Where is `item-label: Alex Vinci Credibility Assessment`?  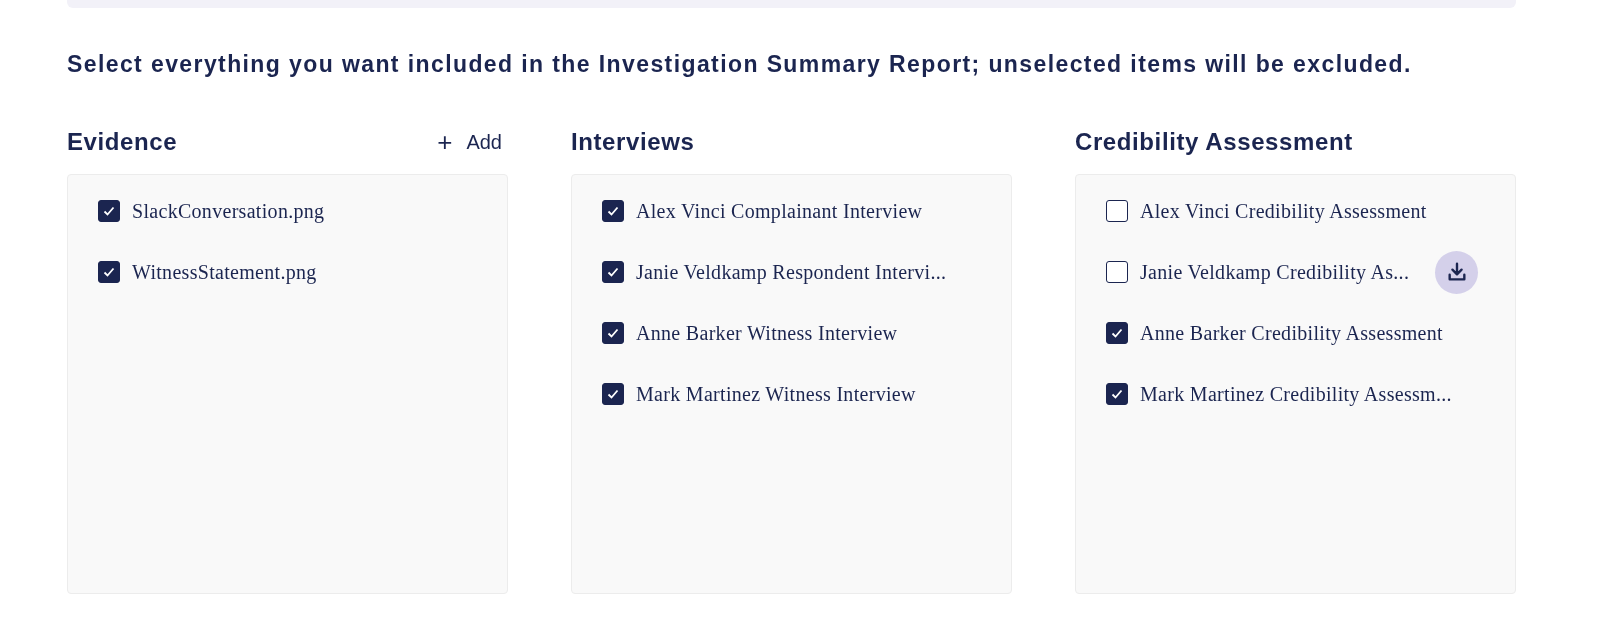
item-label: Alex Vinci Credibility Assessment is located at coordinates (1283, 211).